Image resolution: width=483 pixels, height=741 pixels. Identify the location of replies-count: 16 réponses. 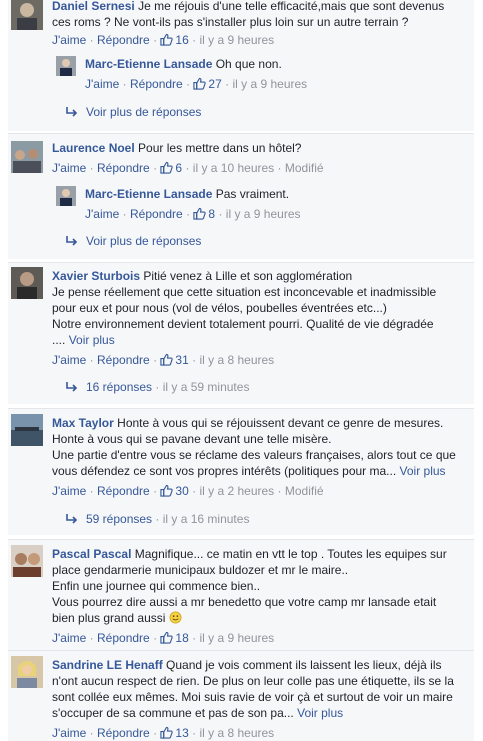
(119, 387).